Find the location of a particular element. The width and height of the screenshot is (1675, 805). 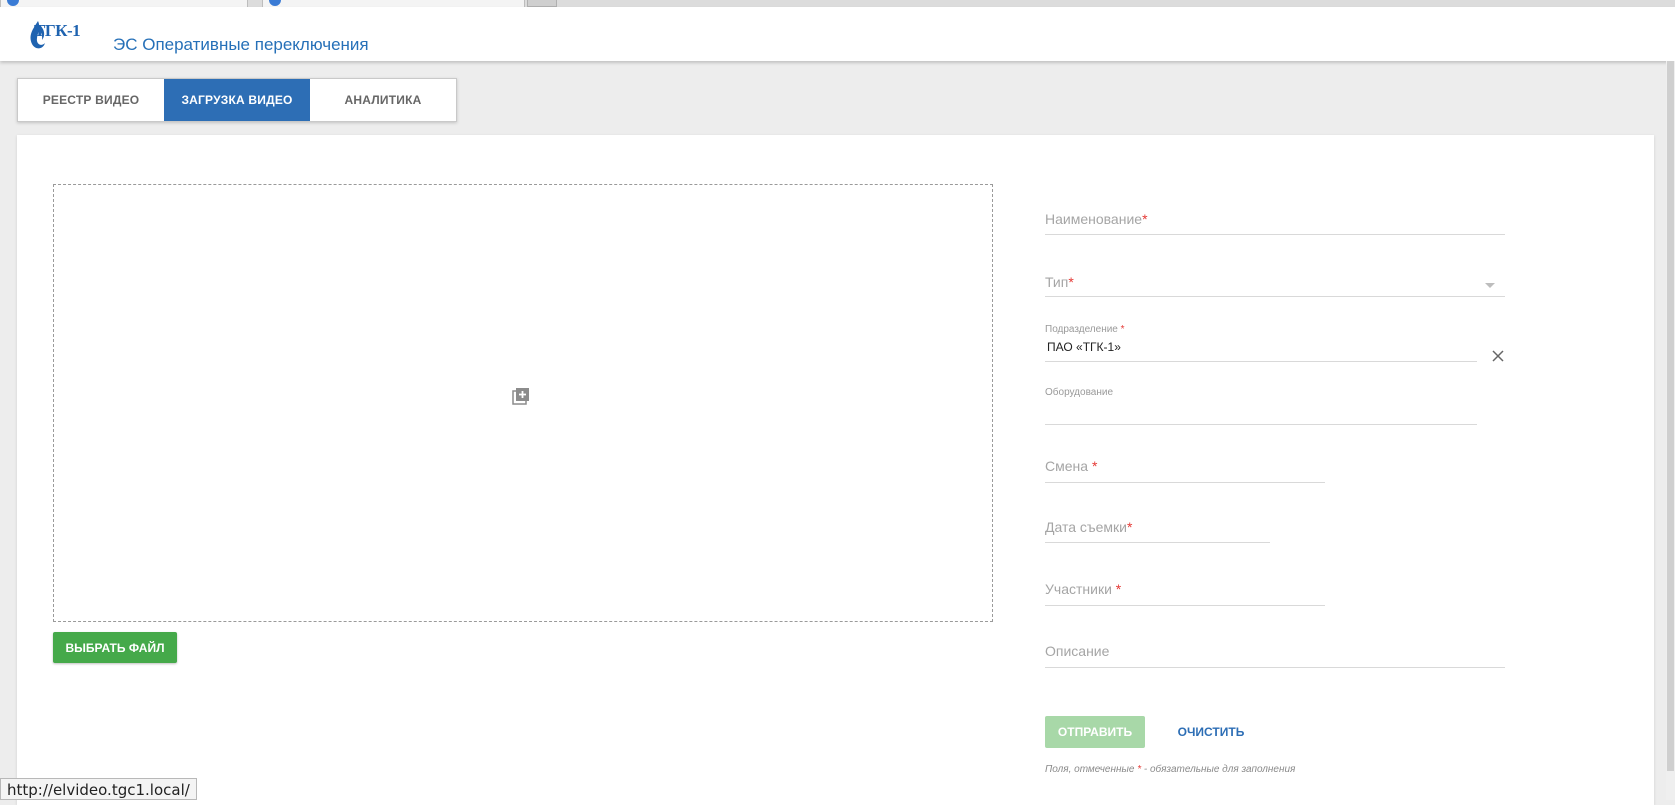

add-to-queue-icon is located at coordinates (520, 396).